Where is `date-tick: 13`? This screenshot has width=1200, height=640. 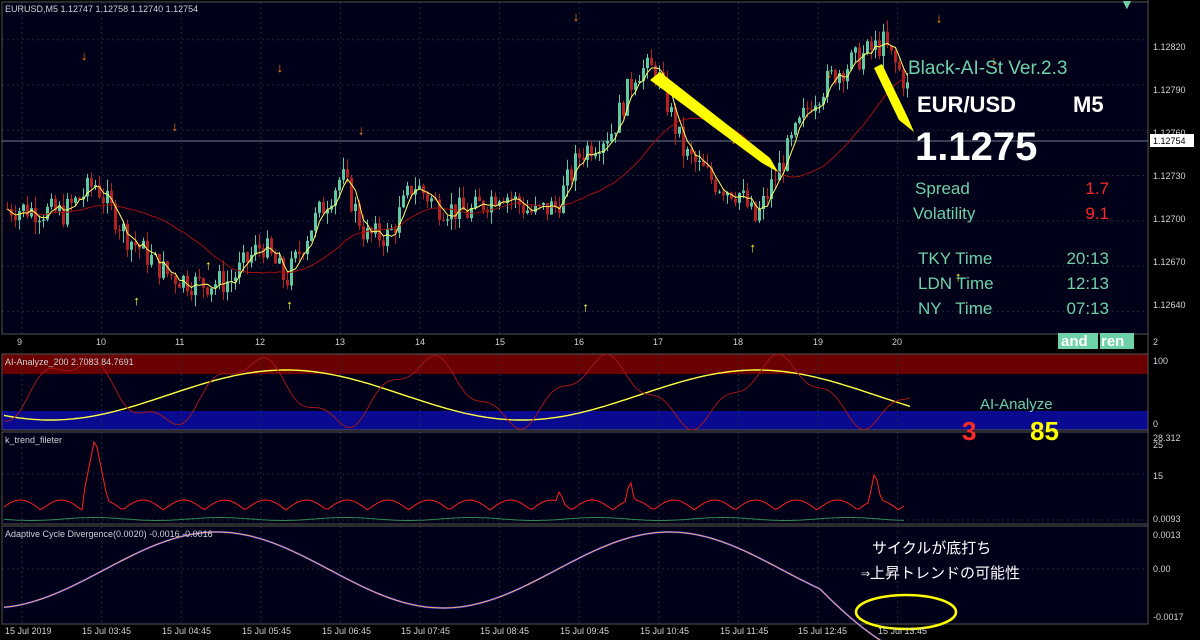
date-tick: 13 is located at coordinates (340, 342).